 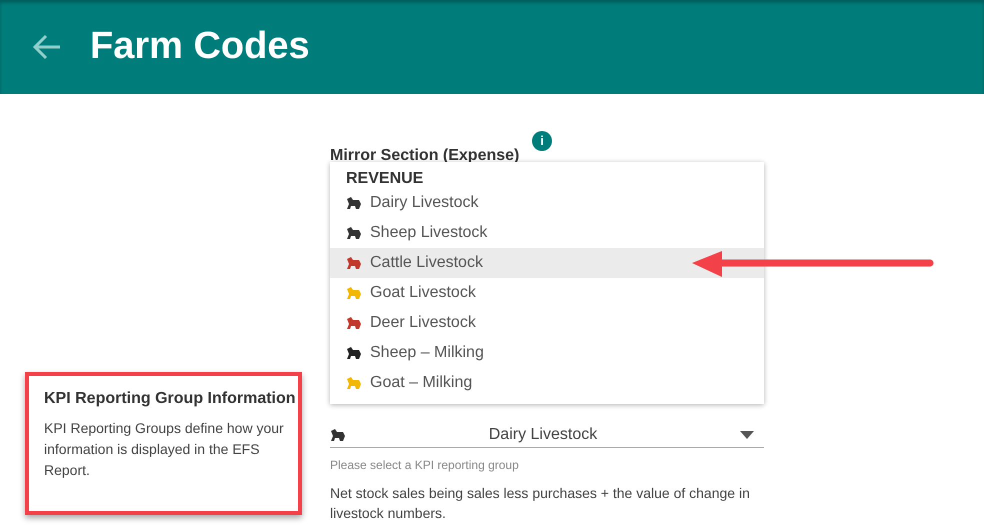 What do you see at coordinates (200, 47) in the screenshot?
I see `page-title: Farm Codes` at bounding box center [200, 47].